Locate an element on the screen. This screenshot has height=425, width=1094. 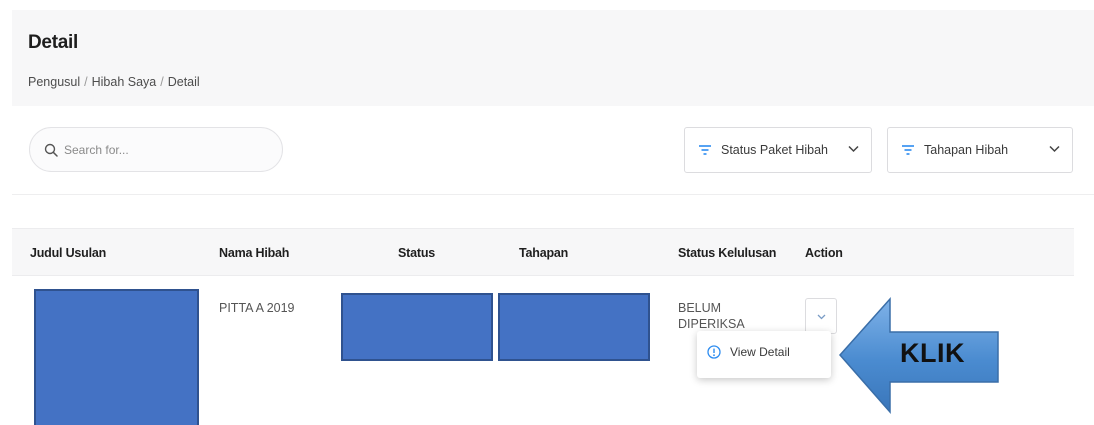
search-box is located at coordinates (156, 149).